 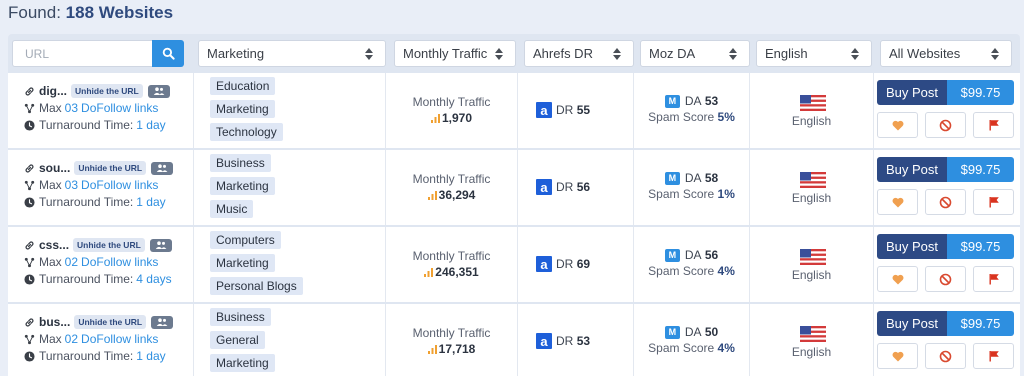 I want to click on moz-cell: M DA 58 Spam Score 1%, so click(x=692, y=187).